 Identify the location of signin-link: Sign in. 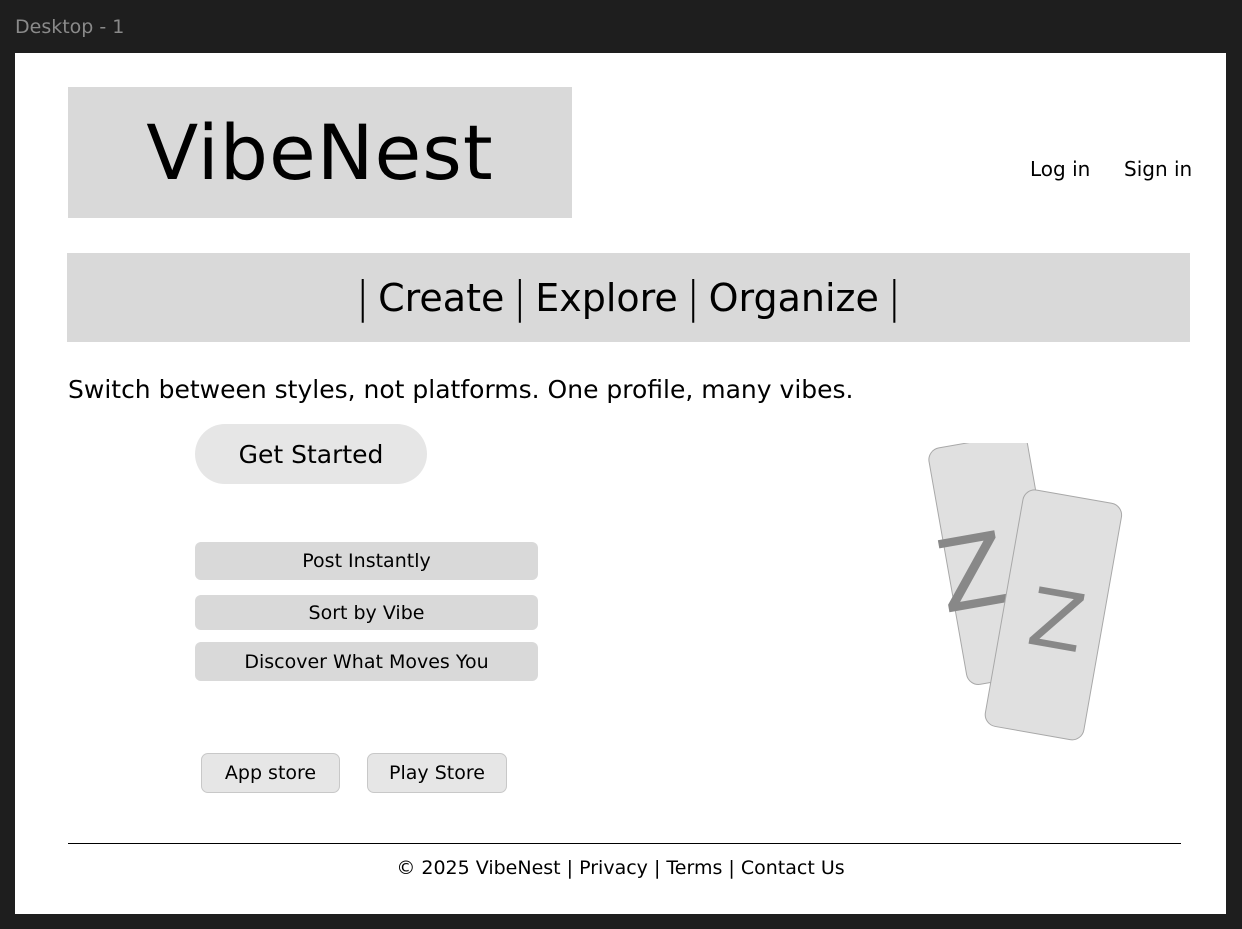
(1158, 169).